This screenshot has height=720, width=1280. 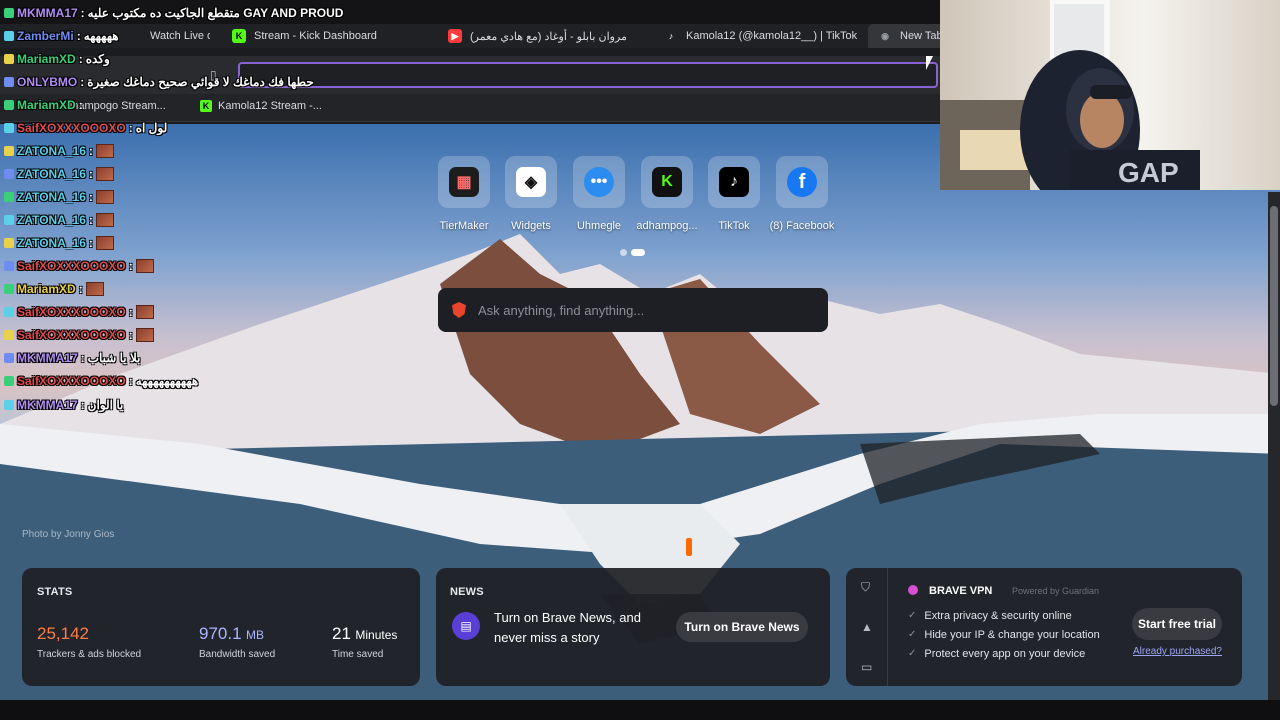 I want to click on shortcut-uhmegle: ••• Uhmegle, so click(x=599, y=194).